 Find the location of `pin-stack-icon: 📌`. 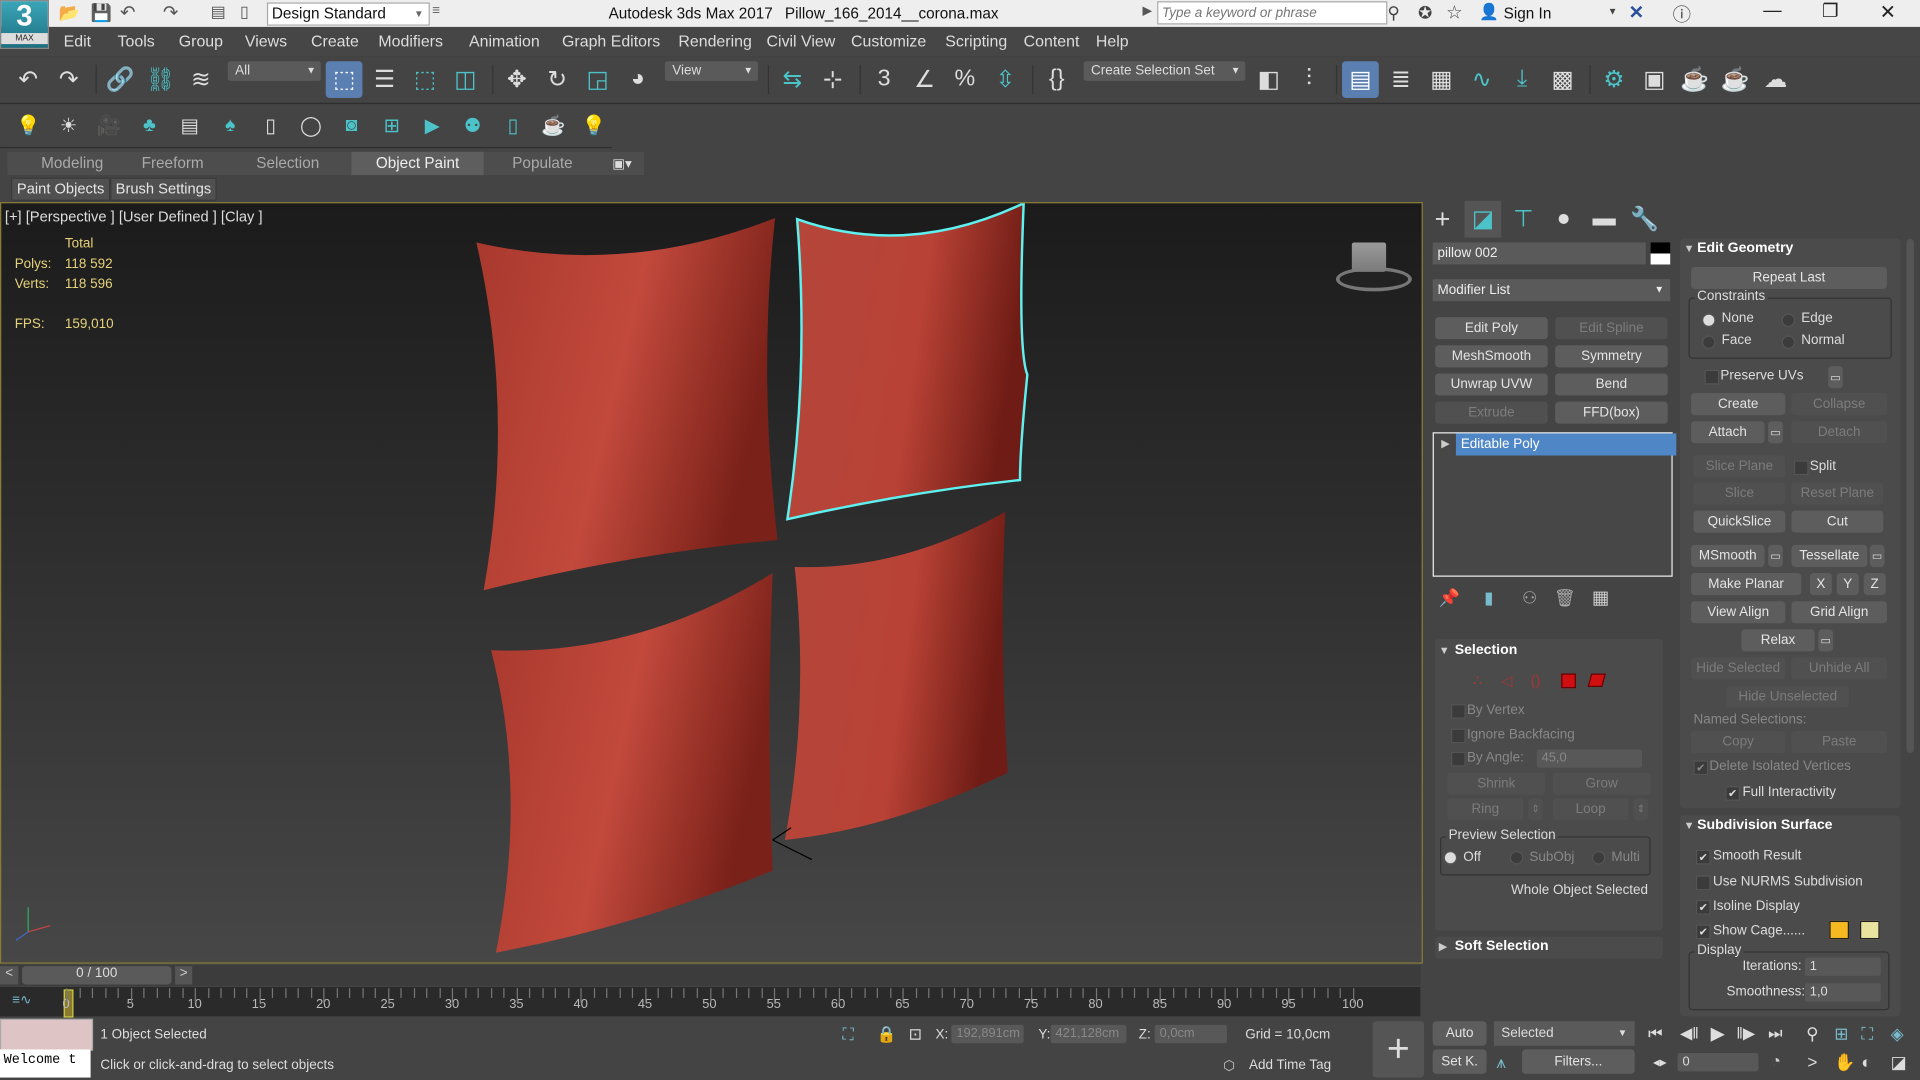

pin-stack-icon: 📌 is located at coordinates (1449, 598).